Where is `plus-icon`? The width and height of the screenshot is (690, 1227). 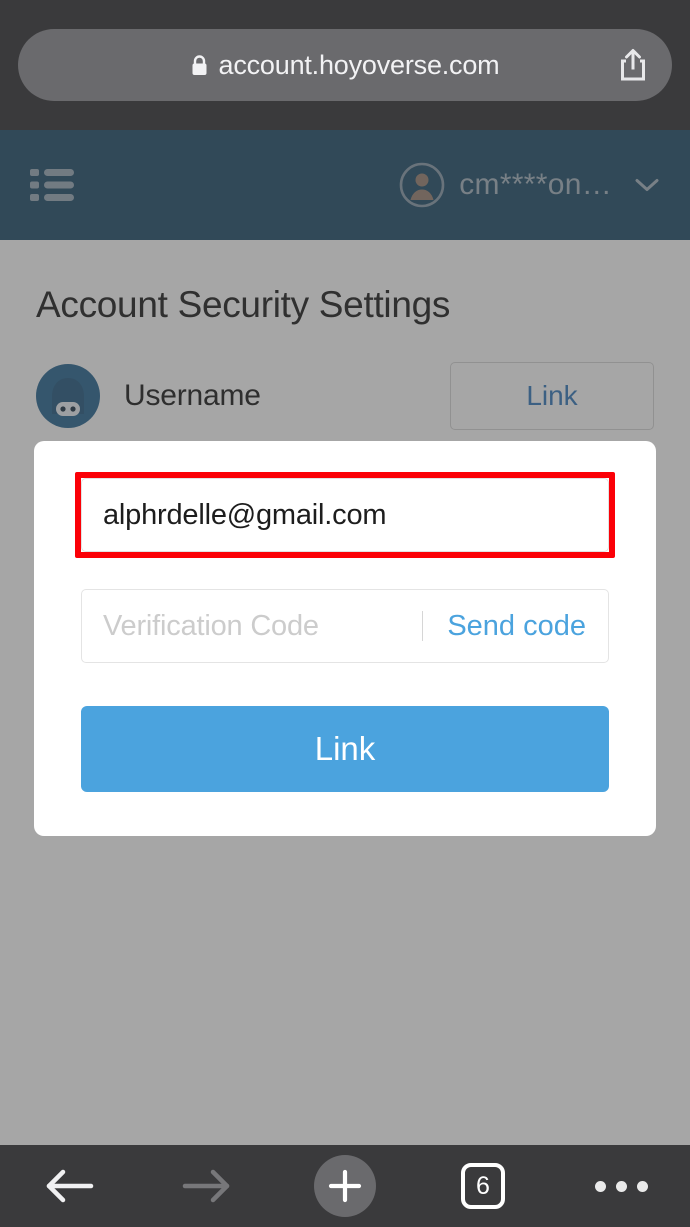
plus-icon is located at coordinates (345, 1186).